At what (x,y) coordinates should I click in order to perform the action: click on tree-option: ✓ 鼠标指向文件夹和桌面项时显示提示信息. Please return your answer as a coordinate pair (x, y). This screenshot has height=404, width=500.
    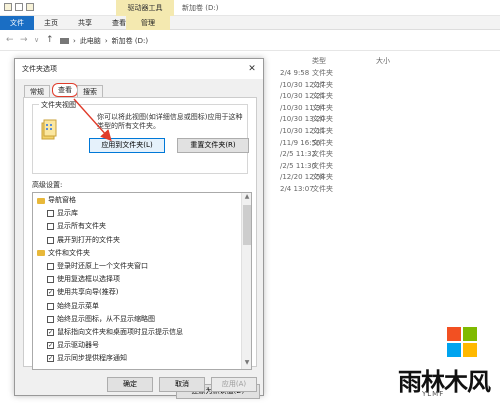
    Looking at the image, I should click on (115, 332).